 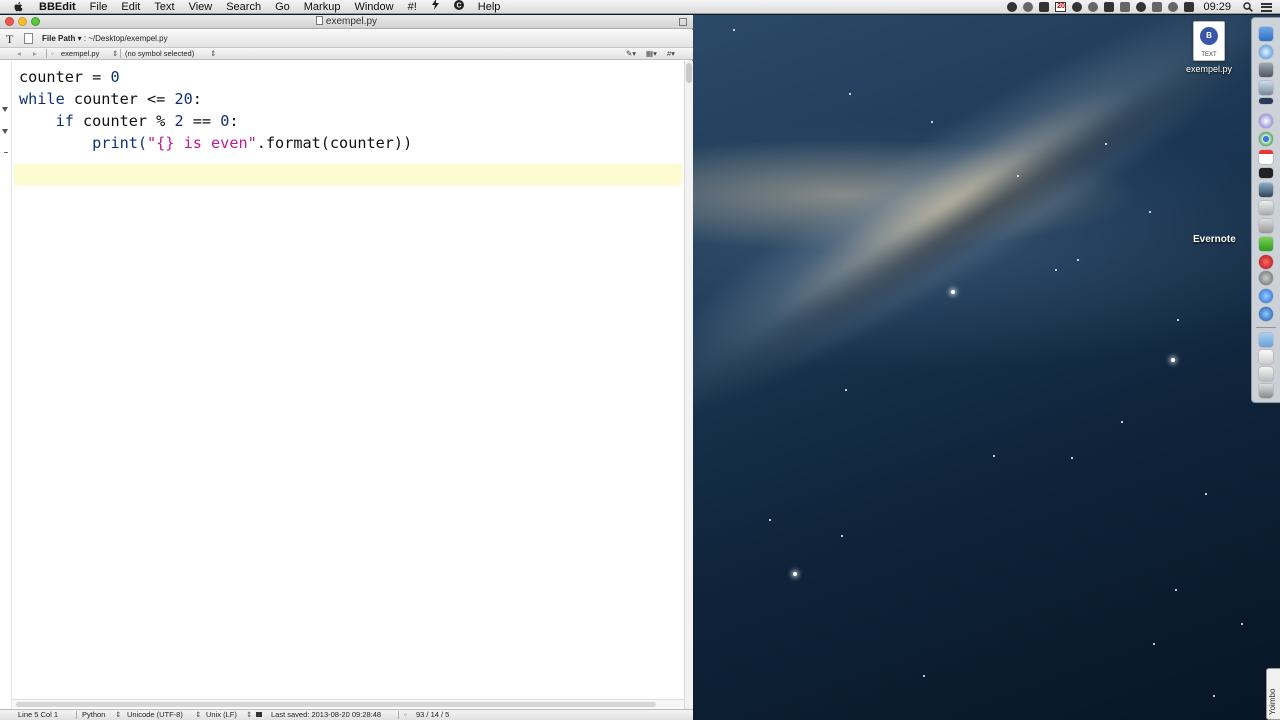 I want to click on status-lock-icon, so click(x=260, y=715).